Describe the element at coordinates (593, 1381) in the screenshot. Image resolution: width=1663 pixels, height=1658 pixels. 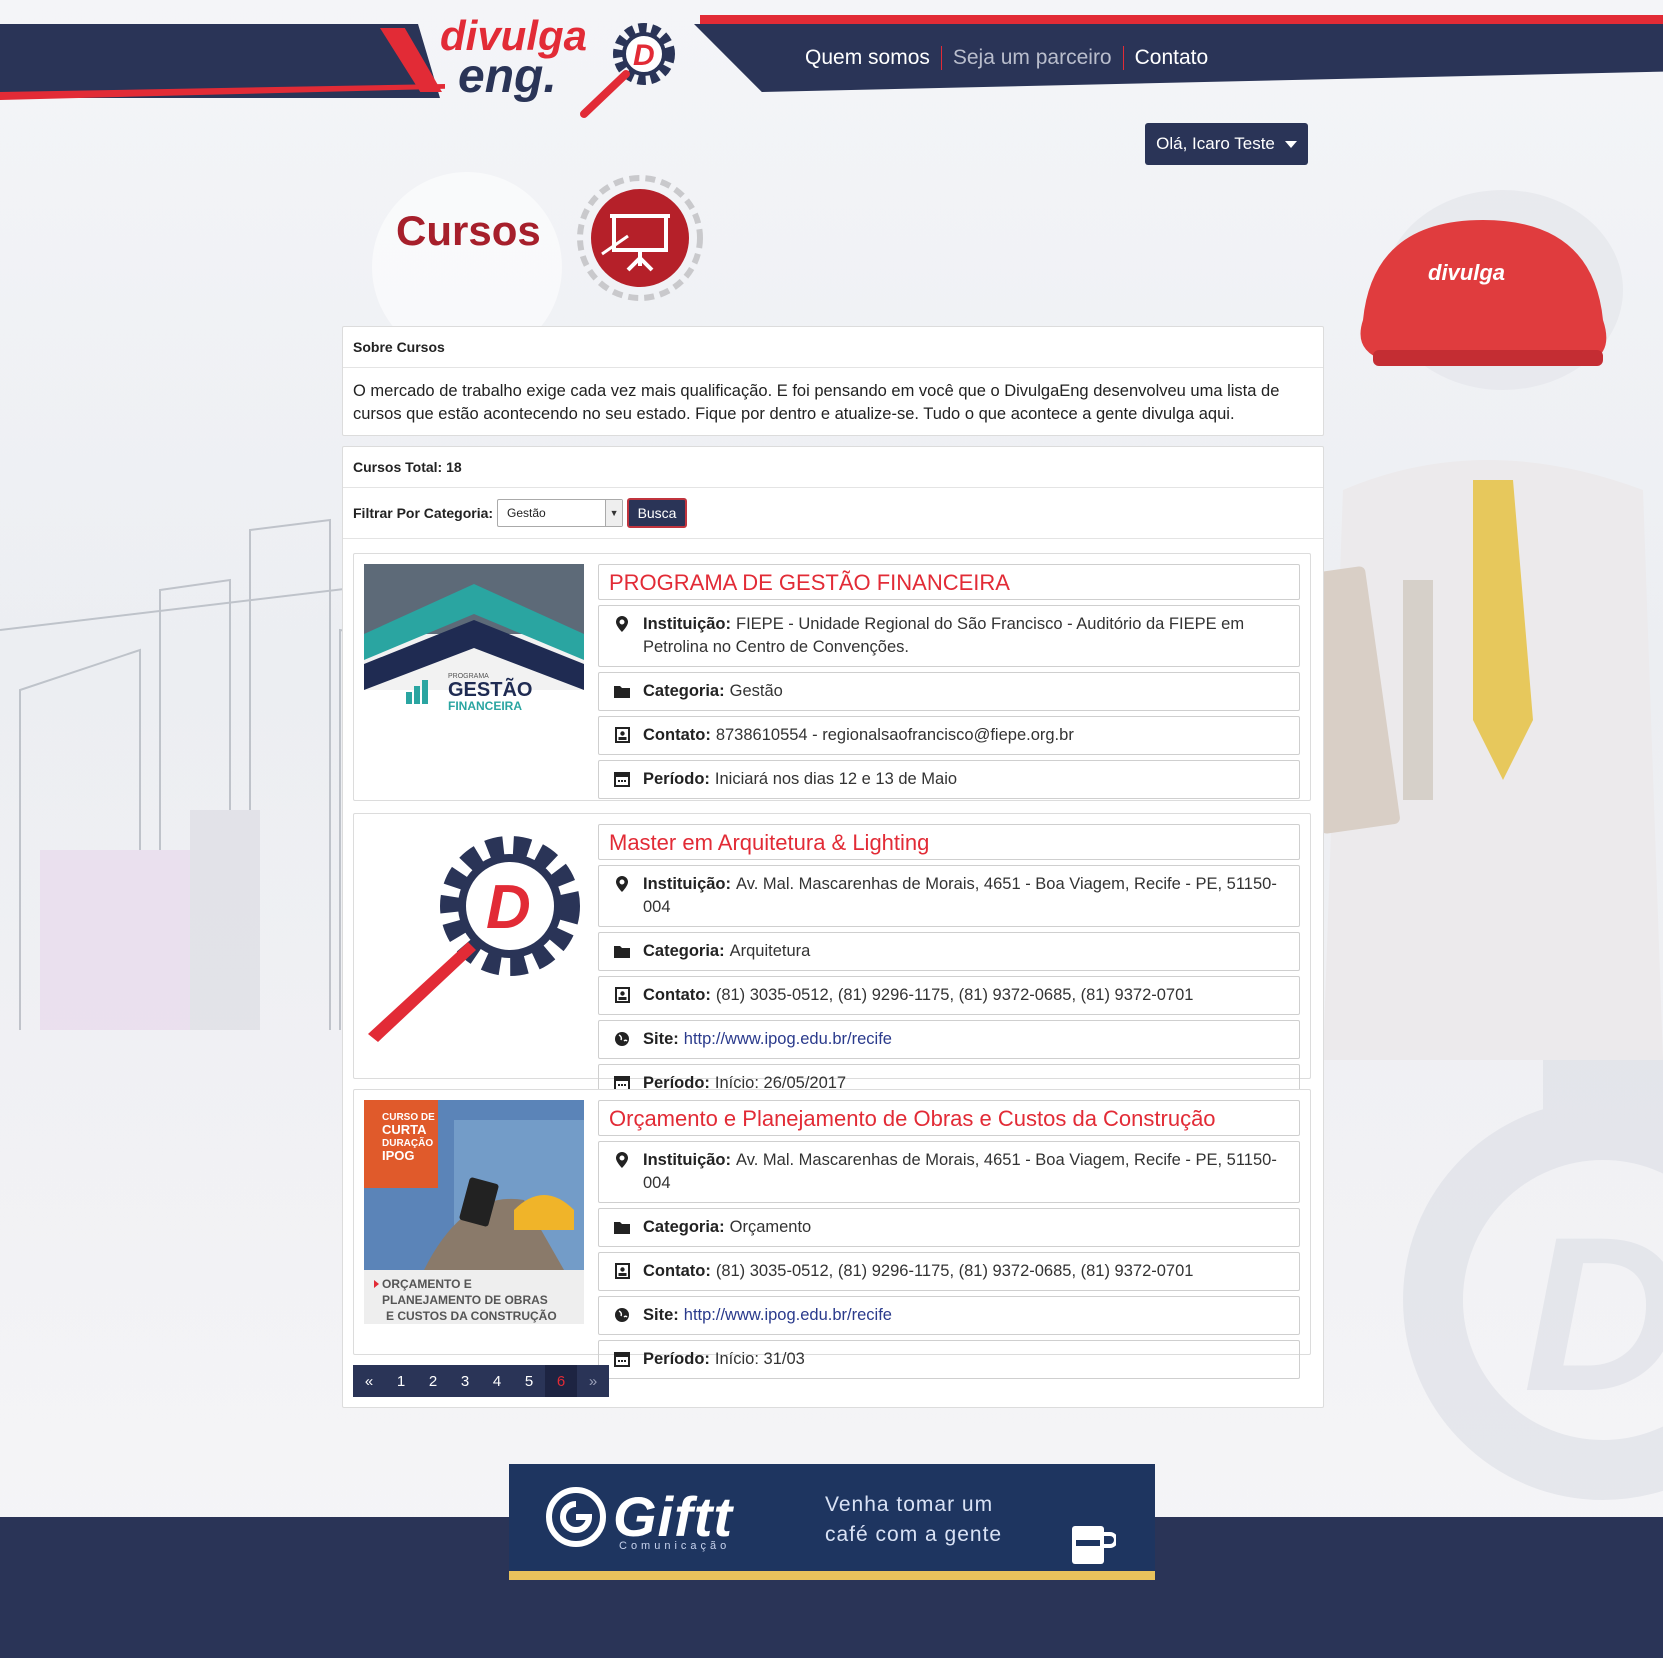
I see `pagination-next: »` at that location.